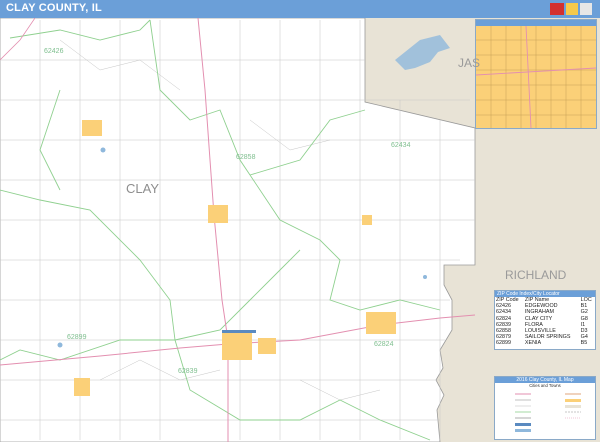 This screenshot has width=600, height=442. I want to click on title-bar: CLAY COUNTY, IL, so click(300, 9).